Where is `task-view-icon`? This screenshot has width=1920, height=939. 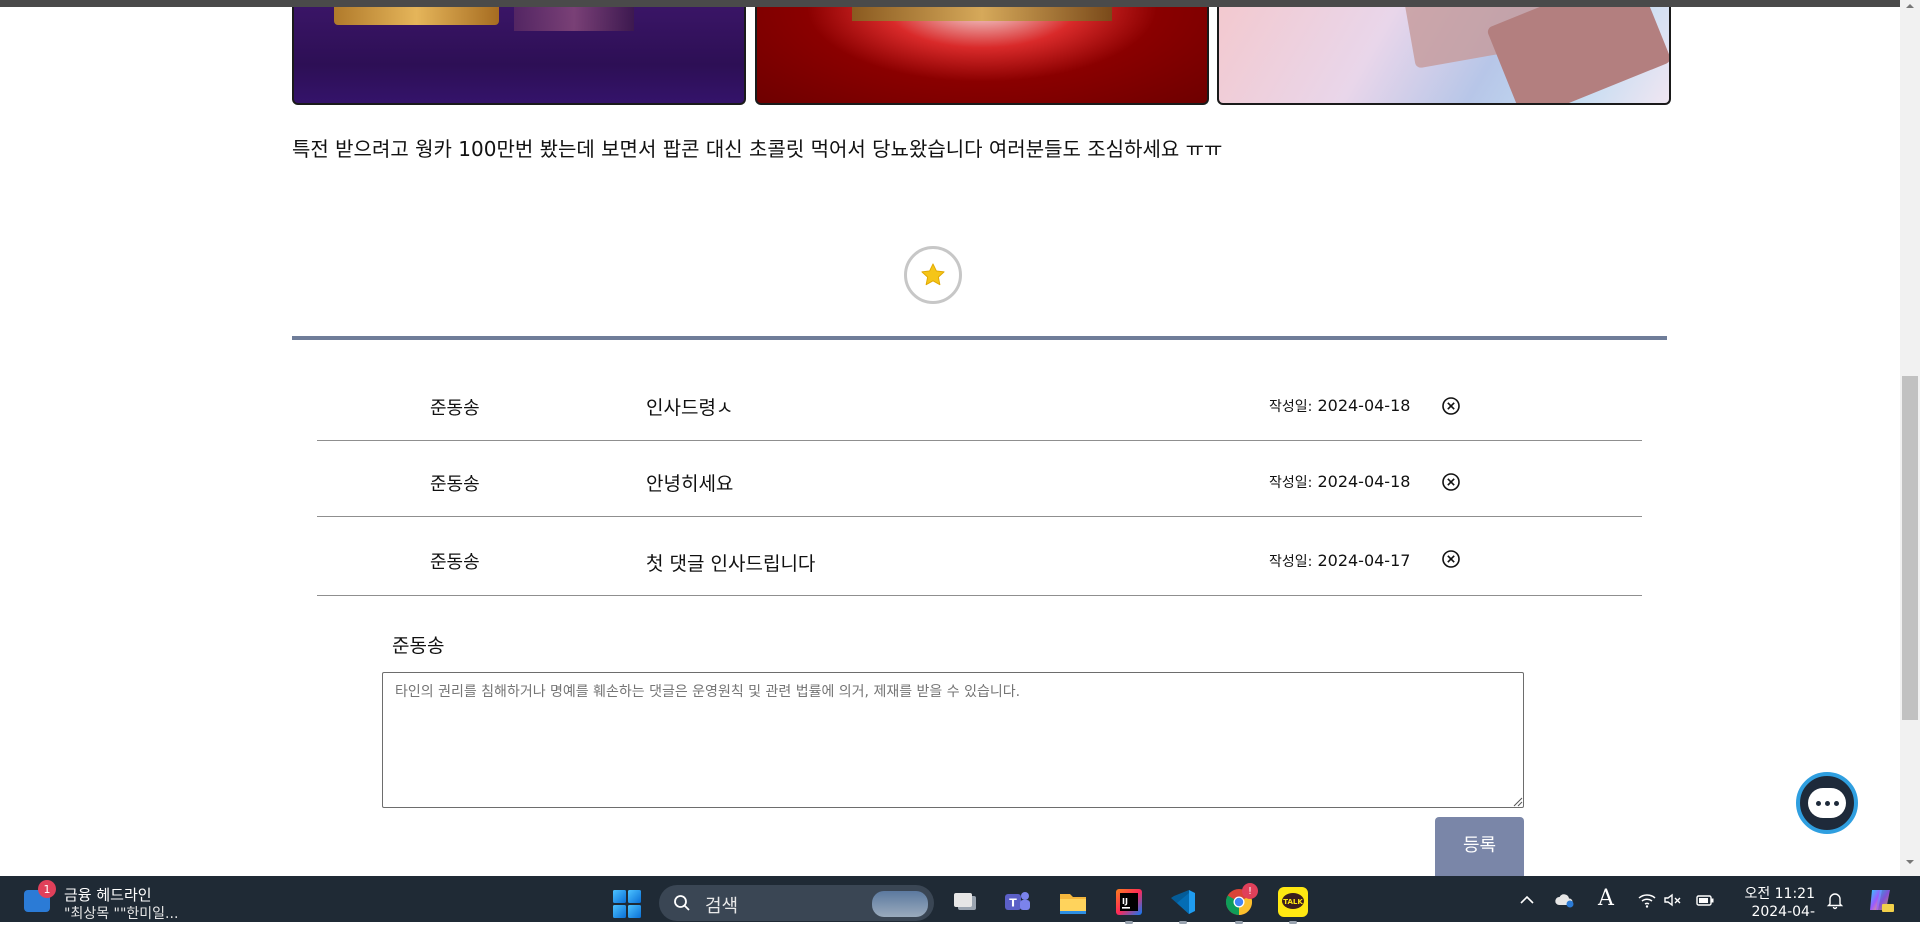 task-view-icon is located at coordinates (965, 902).